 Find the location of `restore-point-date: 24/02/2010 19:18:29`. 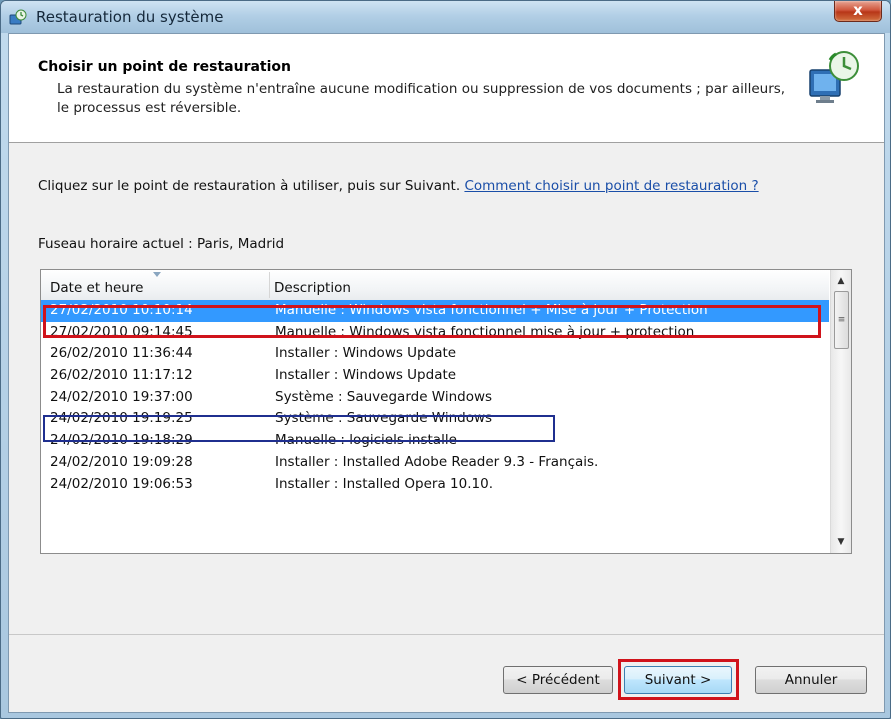

restore-point-date: 24/02/2010 19:18:29 is located at coordinates (121, 440).